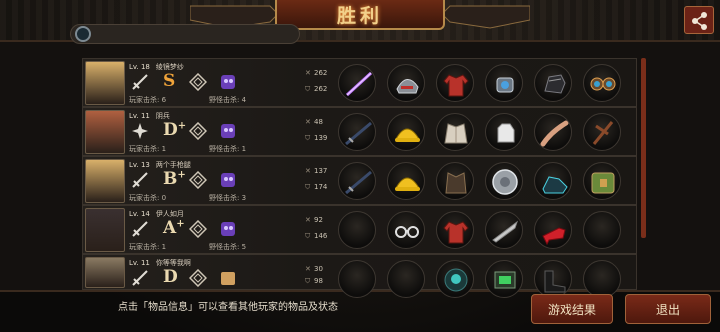  I want to click on player-level: Lv. 11 你等等我啊, so click(160, 263).